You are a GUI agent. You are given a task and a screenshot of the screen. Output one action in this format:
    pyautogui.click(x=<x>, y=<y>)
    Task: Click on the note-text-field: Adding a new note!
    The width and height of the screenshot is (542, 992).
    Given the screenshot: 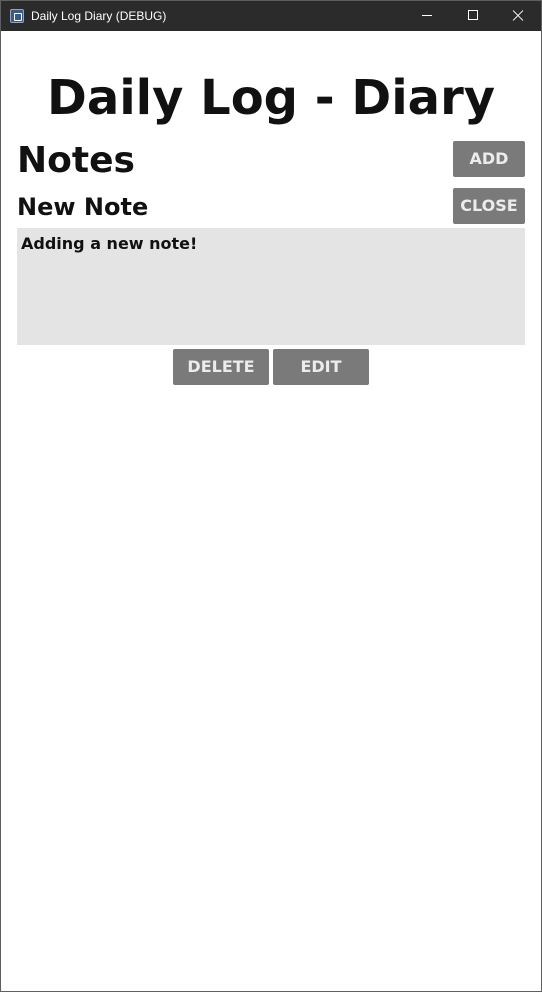 What is the action you would take?
    pyautogui.click(x=271, y=286)
    